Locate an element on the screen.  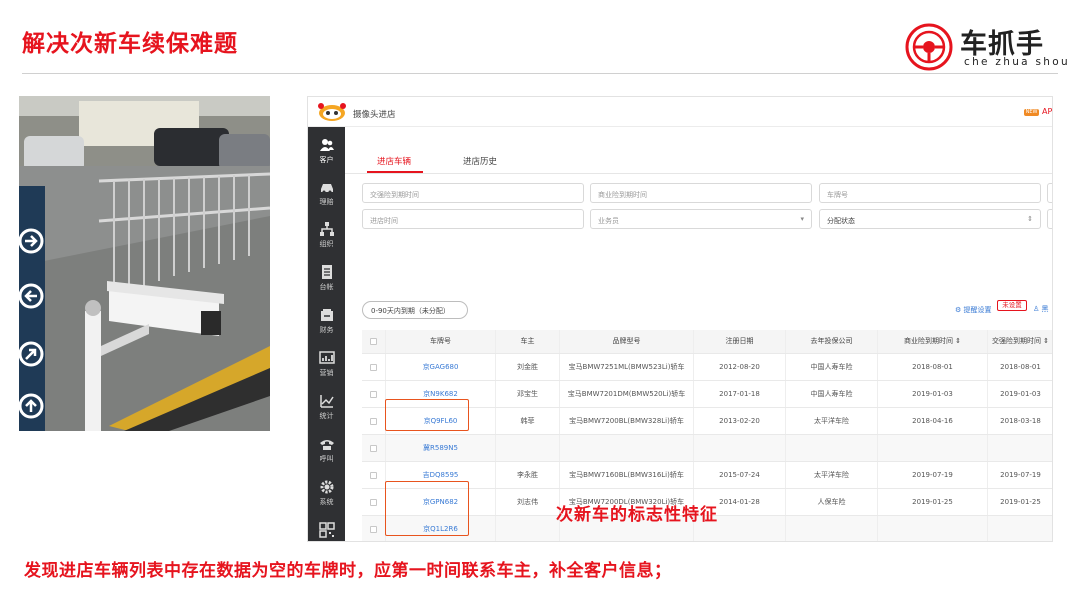
cell-commercial-expiry: 2018-04-16 is located at coordinates (933, 421).